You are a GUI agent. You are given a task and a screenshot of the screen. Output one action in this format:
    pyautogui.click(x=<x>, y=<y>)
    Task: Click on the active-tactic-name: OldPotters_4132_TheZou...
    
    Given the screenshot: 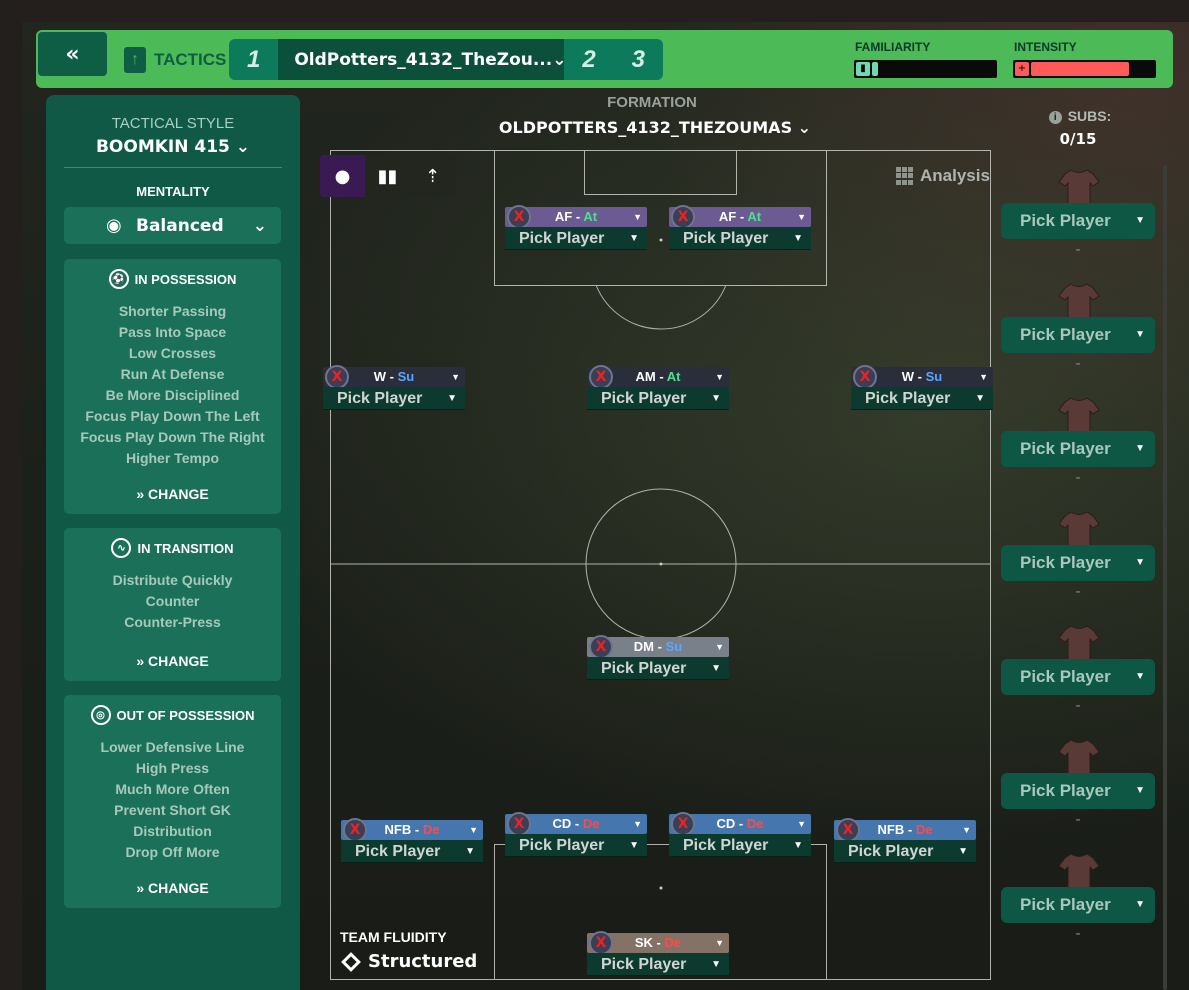 What is the action you would take?
    pyautogui.click(x=423, y=59)
    